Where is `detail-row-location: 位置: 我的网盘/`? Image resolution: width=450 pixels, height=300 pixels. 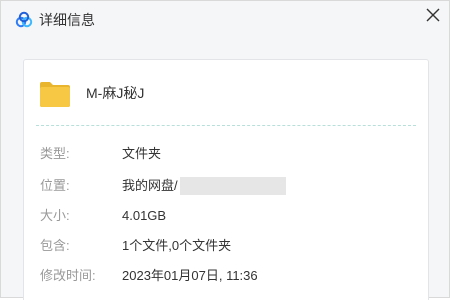 detail-row-location: 位置: 我的网盘/ is located at coordinates (226, 186).